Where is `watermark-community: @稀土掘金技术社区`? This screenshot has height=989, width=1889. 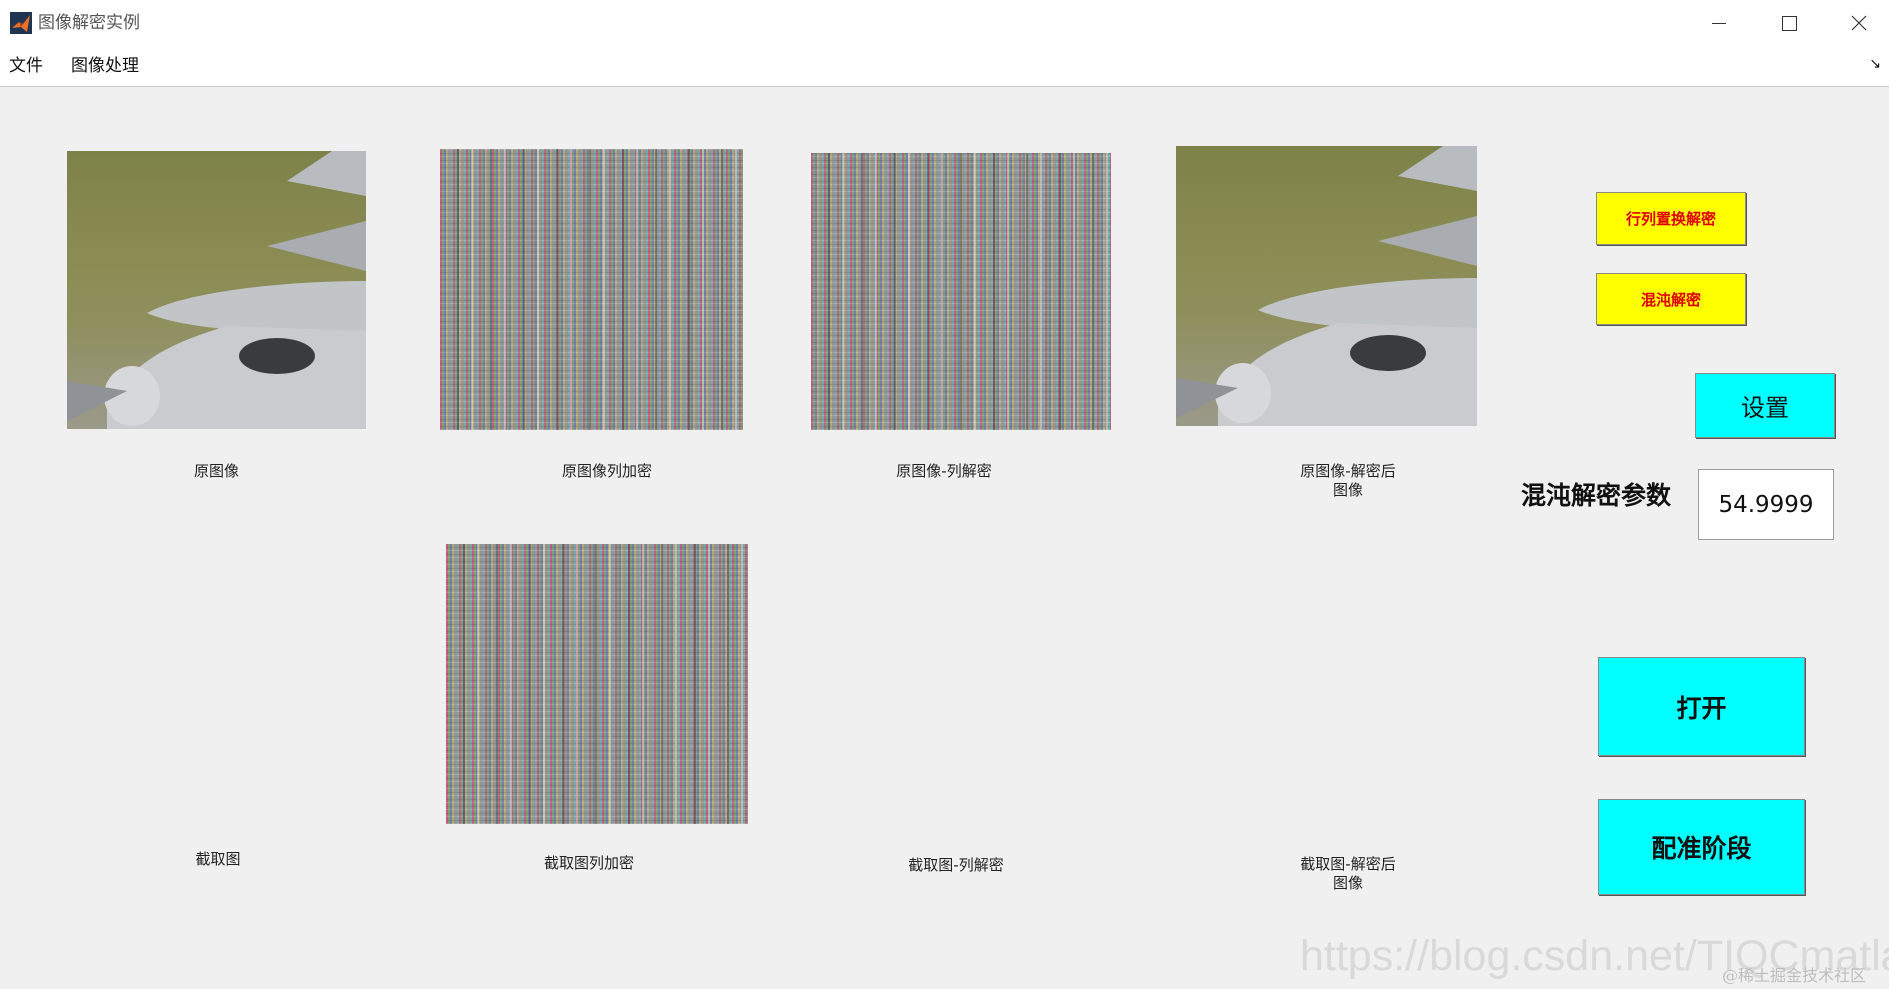
watermark-community: @稀土掘金技术社区 is located at coordinates (1794, 975).